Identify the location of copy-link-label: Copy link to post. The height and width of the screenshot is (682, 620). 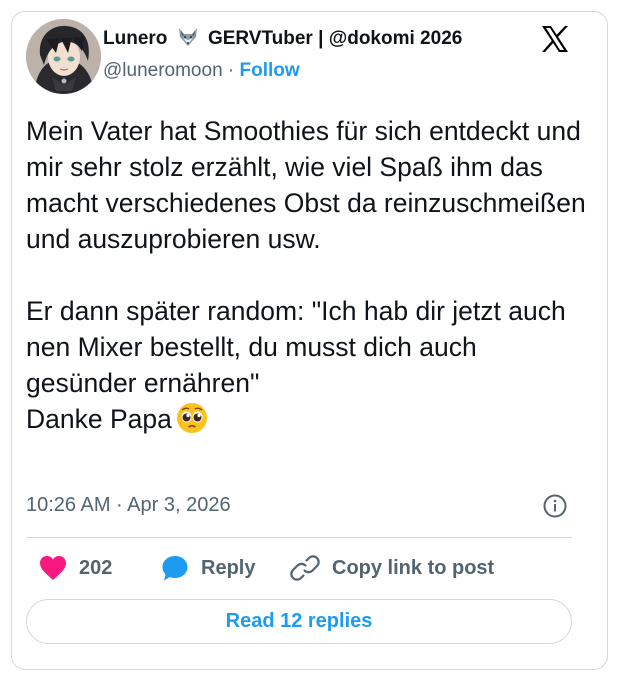
(413, 567).